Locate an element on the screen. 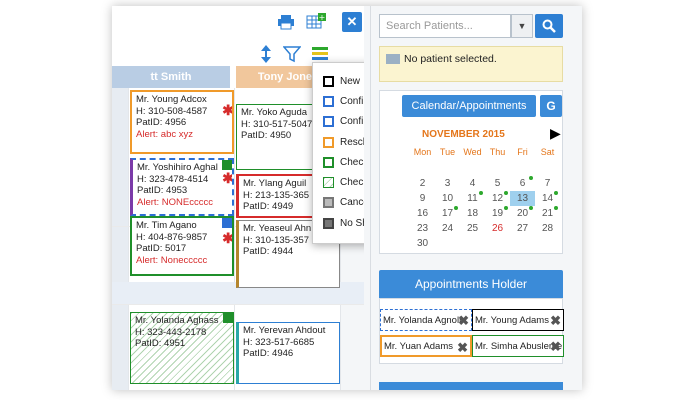 The width and height of the screenshot is (700, 400). alert-star-icon: ✱ is located at coordinates (228, 110).